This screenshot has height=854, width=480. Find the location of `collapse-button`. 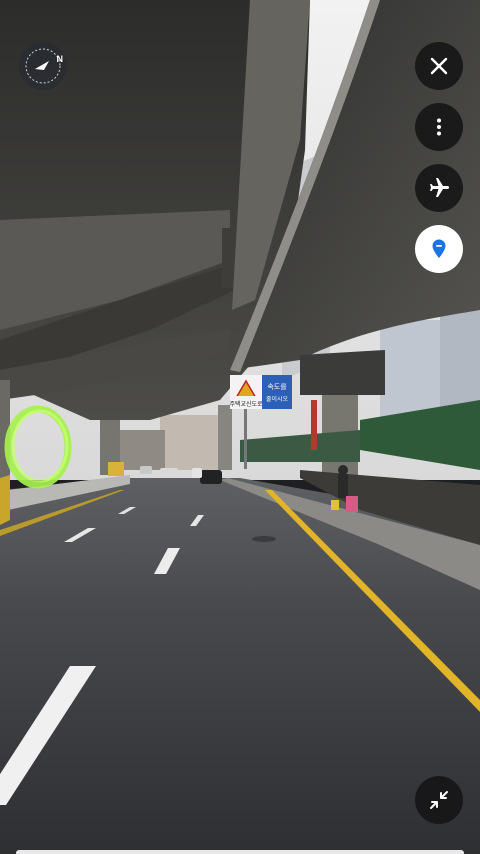

collapse-button is located at coordinates (439, 800).